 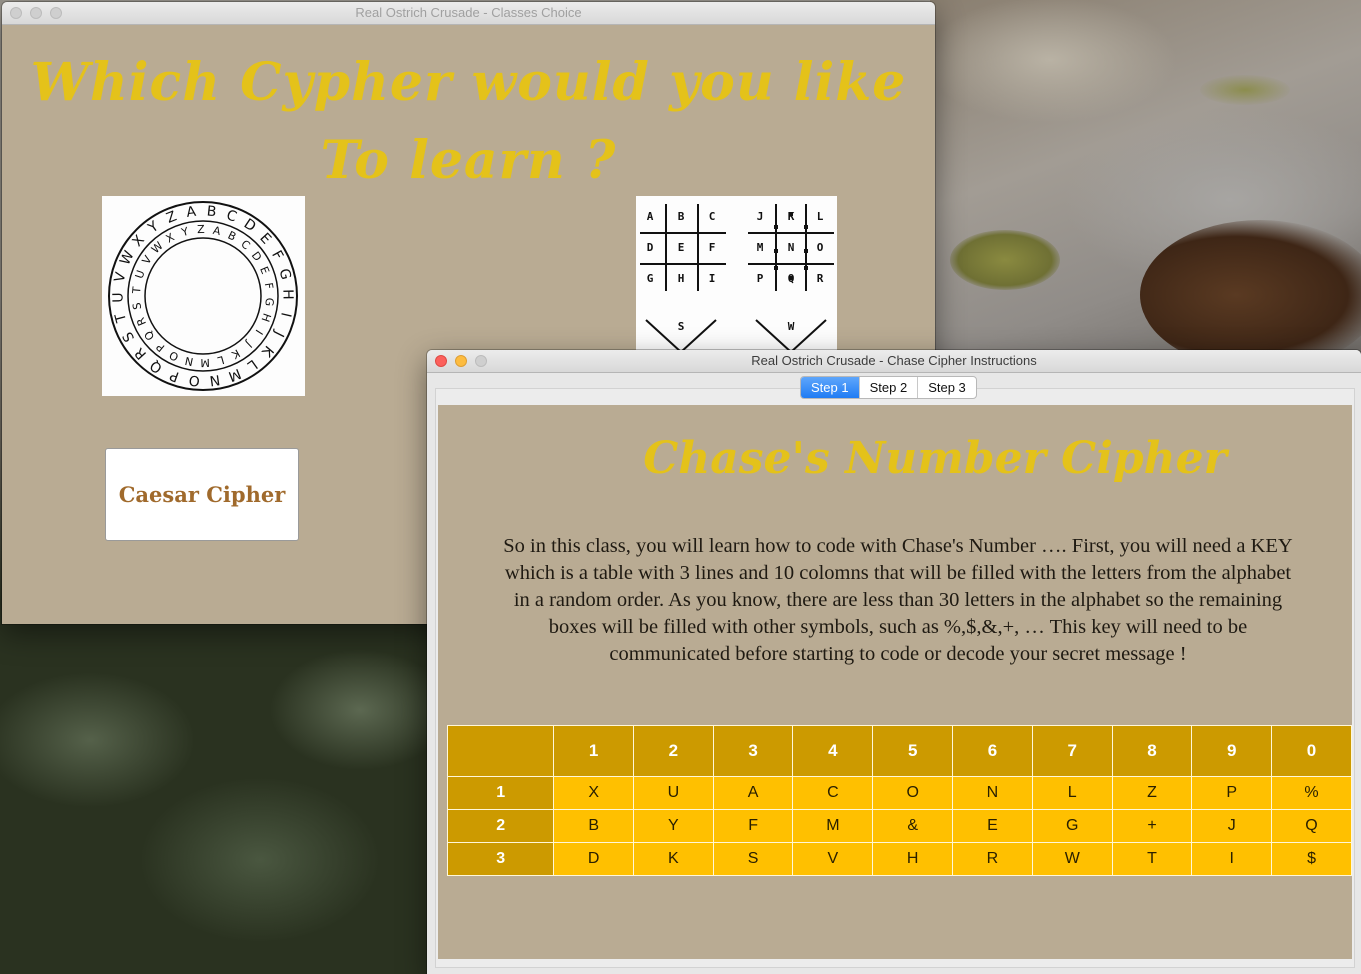 What do you see at coordinates (1245, 90) in the screenshot?
I see `wallpaper-grass` at bounding box center [1245, 90].